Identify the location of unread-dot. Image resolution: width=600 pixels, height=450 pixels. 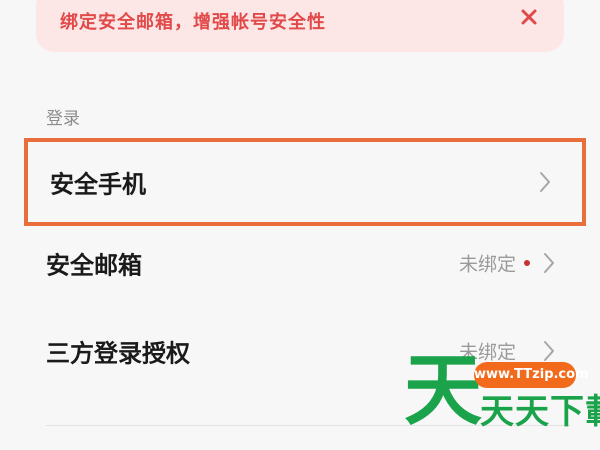
(527, 263).